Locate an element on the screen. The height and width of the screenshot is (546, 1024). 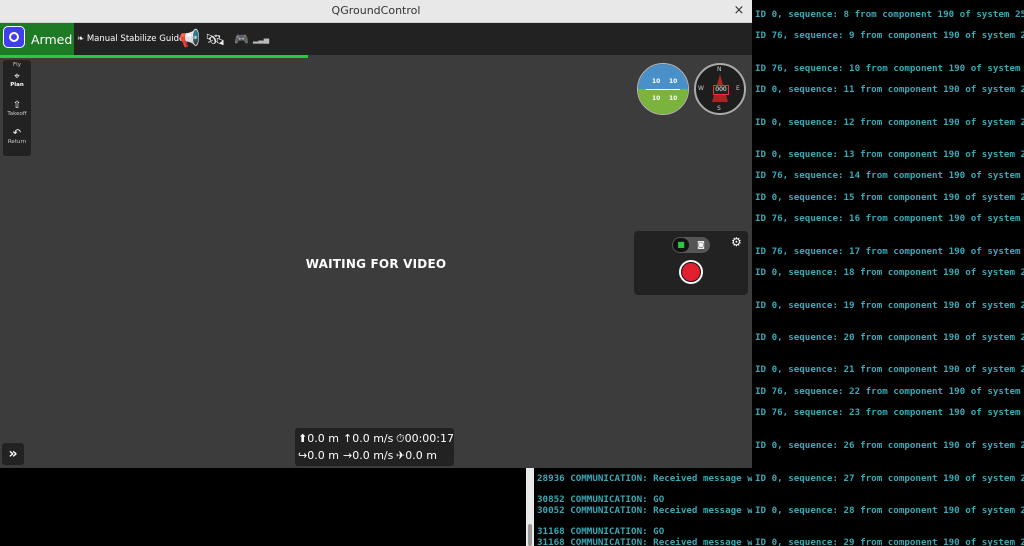
altitude-icon: ⬆ is located at coordinates (303, 438).